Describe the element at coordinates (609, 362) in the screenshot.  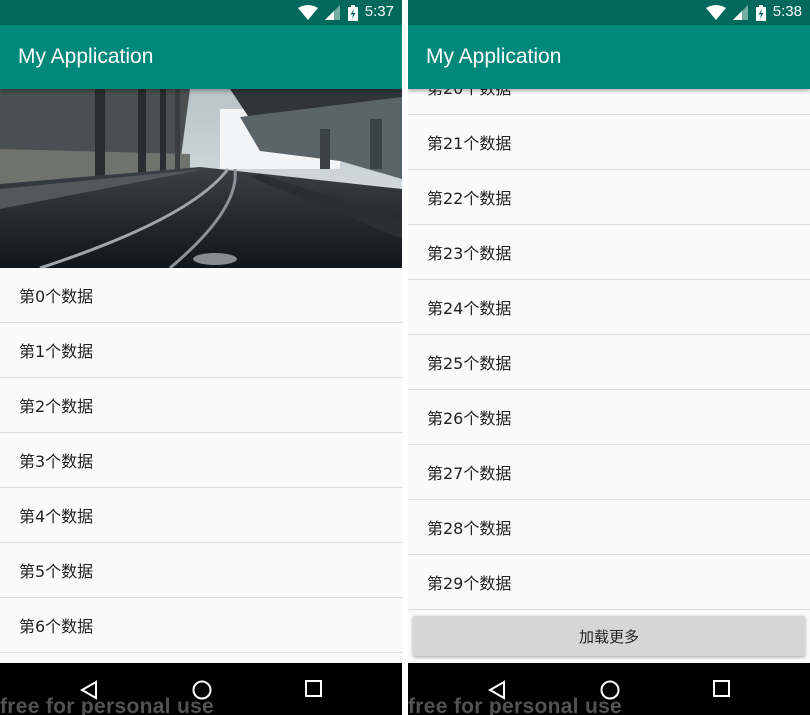
I see `list-item: 第25个数据` at that location.